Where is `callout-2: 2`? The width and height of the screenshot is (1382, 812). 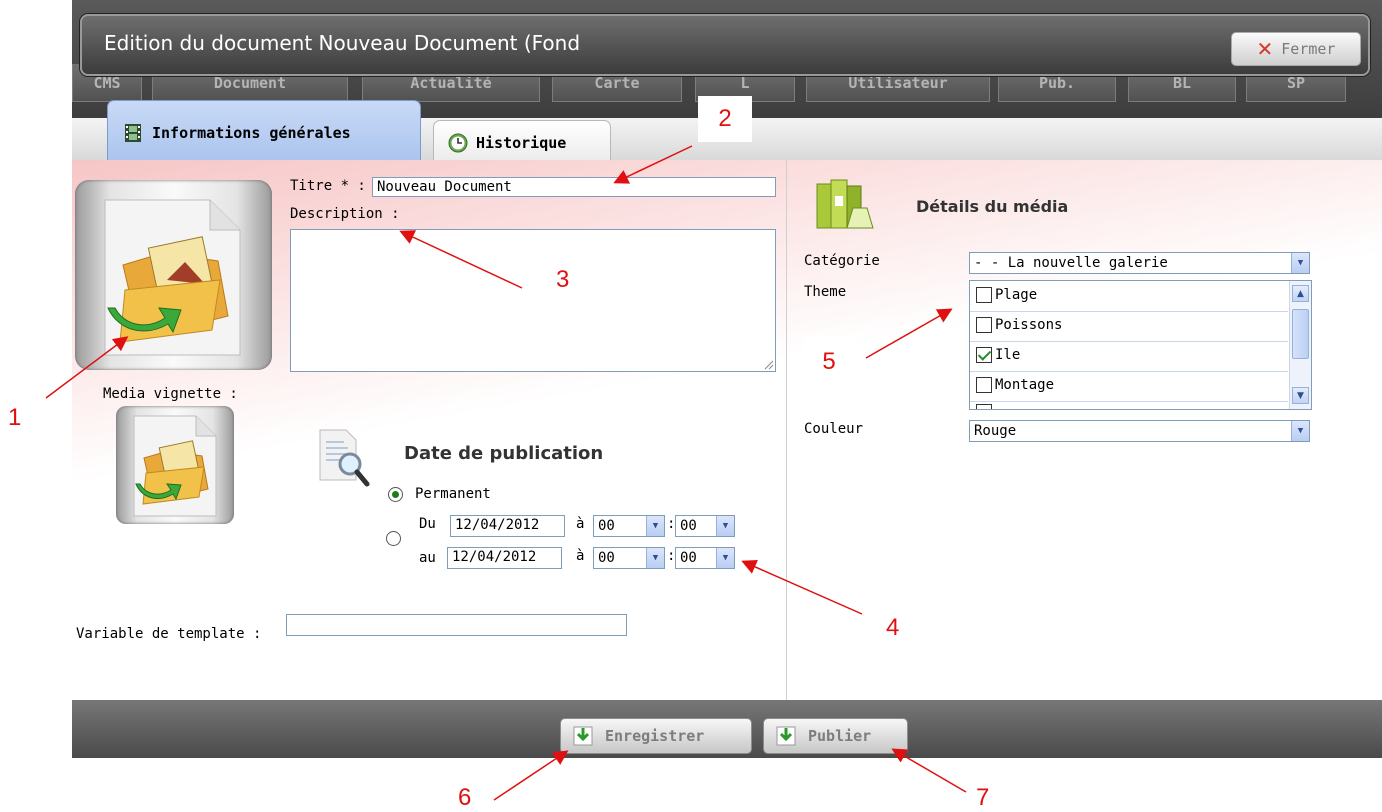
callout-2: 2 is located at coordinates (725, 119).